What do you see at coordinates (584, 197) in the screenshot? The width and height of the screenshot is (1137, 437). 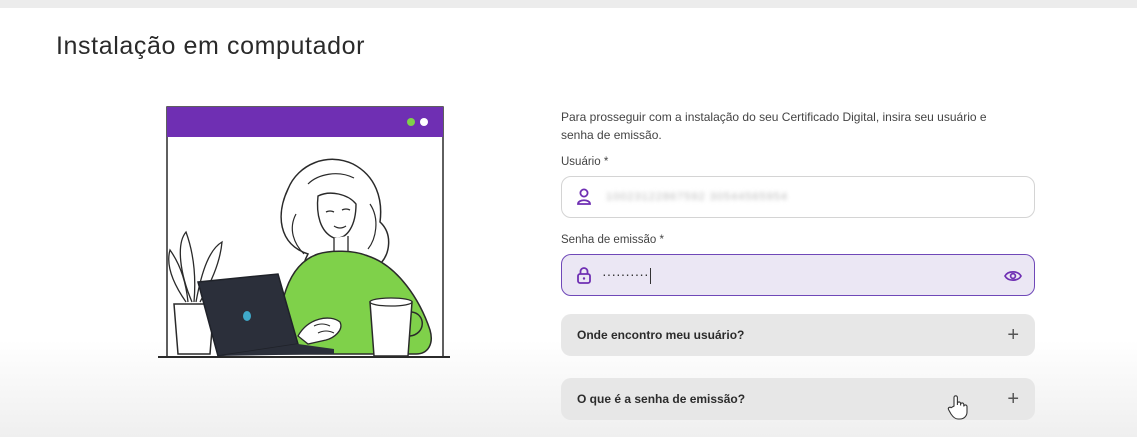 I see `user-icon` at bounding box center [584, 197].